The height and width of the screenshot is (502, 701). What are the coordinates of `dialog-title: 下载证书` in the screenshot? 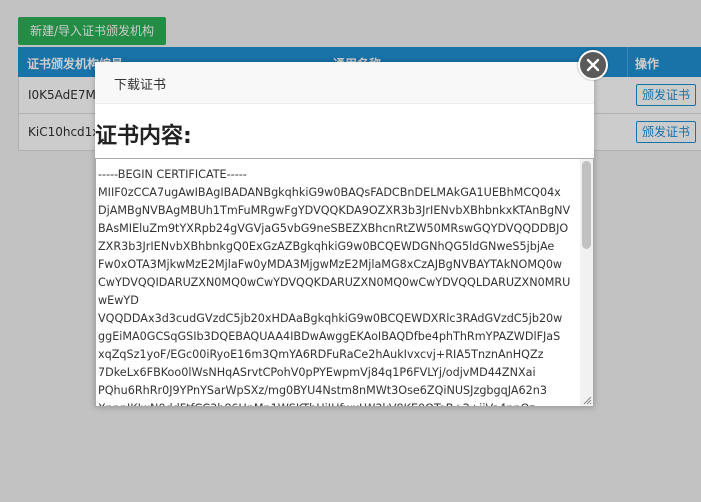 It's located at (140, 85).